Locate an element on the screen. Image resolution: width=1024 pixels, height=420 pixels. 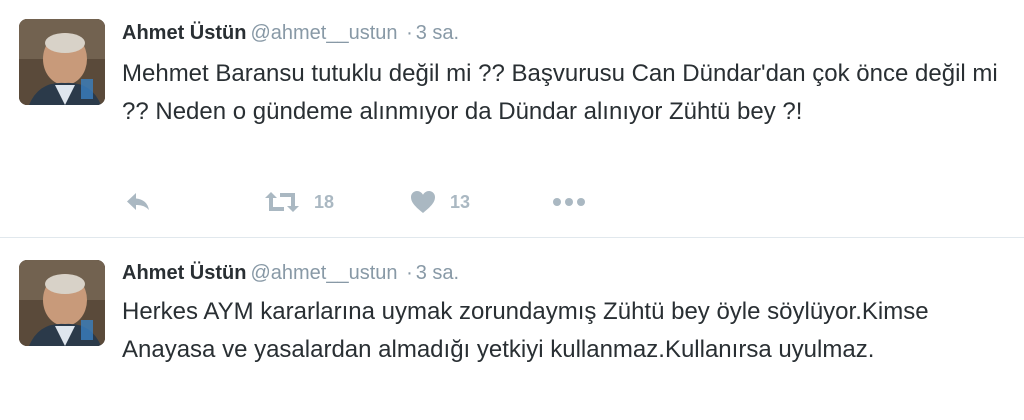
more-icon is located at coordinates (569, 202).